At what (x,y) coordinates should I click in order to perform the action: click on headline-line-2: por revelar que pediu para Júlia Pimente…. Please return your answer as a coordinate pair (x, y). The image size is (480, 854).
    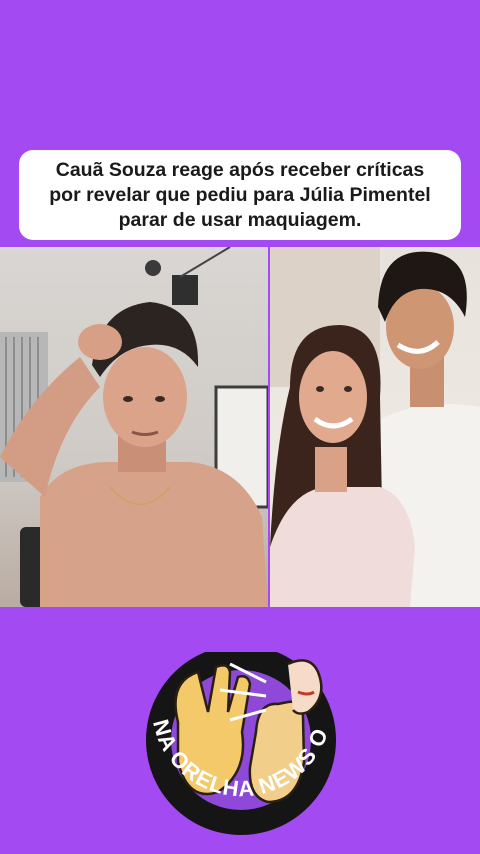
    Looking at the image, I should click on (240, 194).